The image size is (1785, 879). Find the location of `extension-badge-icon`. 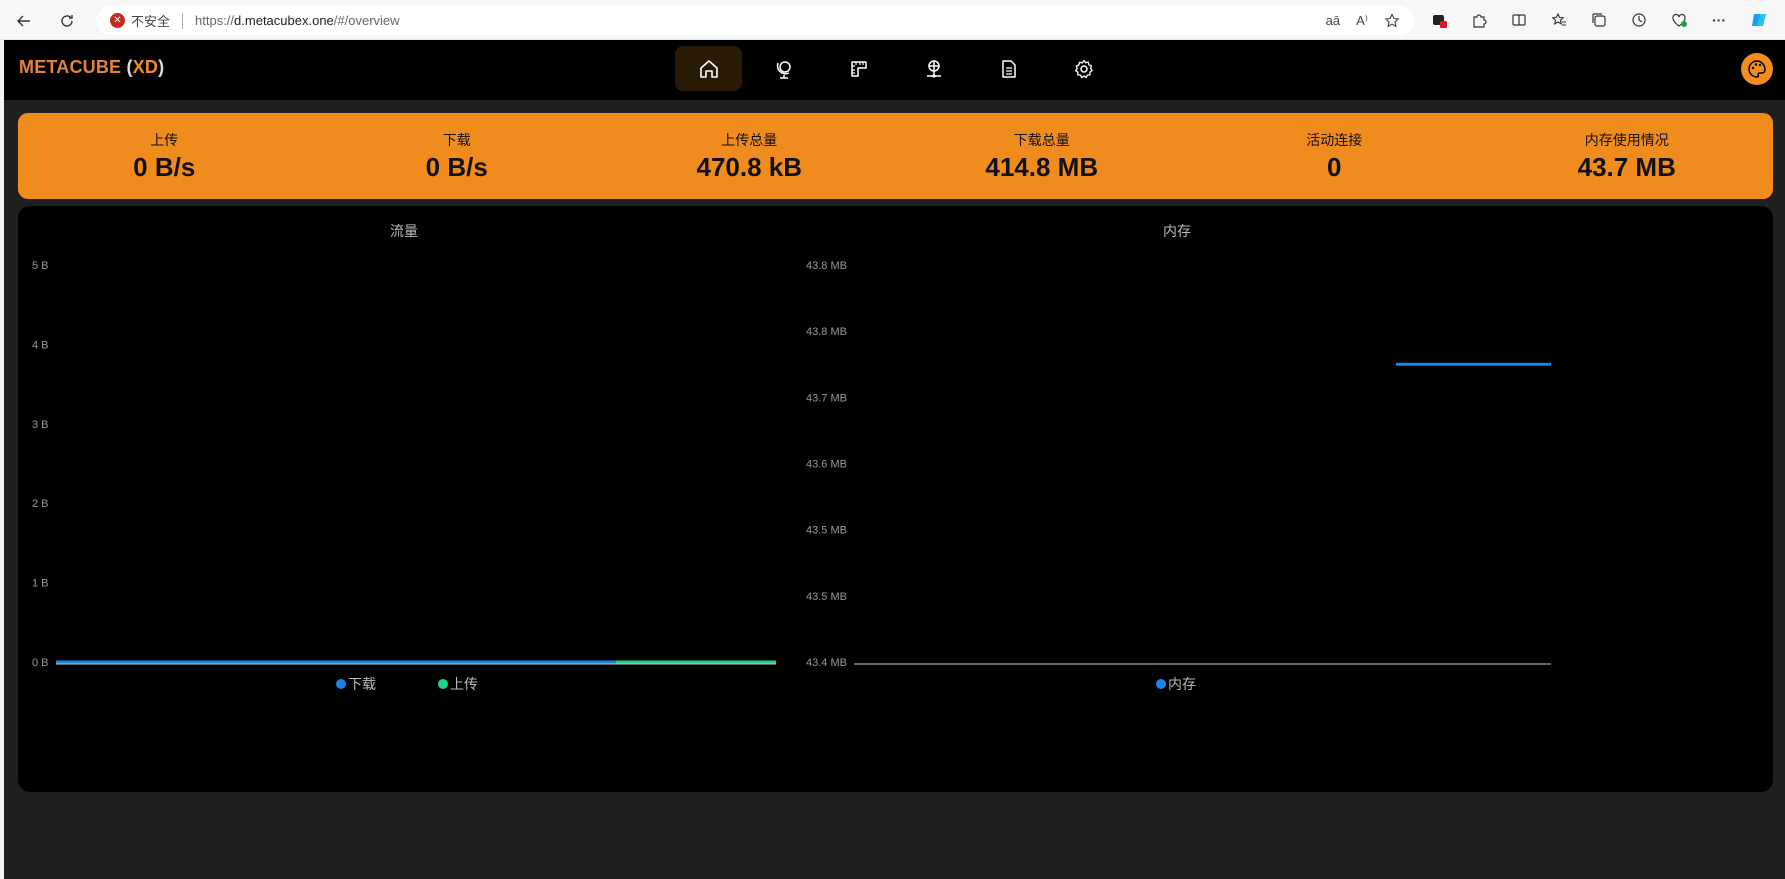

extension-badge-icon is located at coordinates (1439, 20).